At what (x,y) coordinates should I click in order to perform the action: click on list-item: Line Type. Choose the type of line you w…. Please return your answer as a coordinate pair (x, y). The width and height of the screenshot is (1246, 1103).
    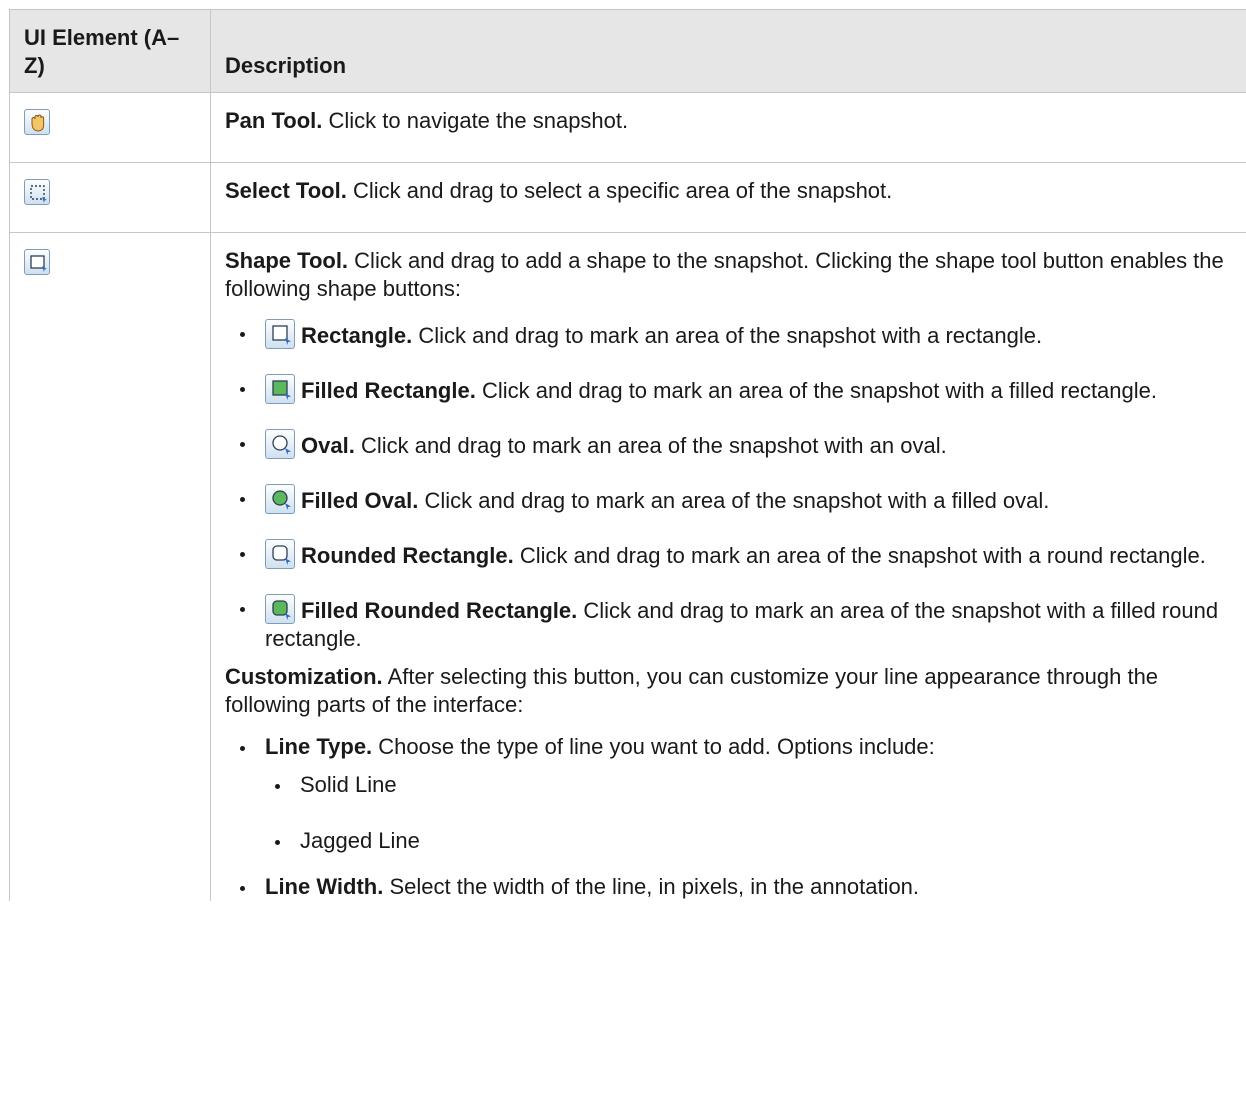
    Looking at the image, I should click on (729, 794).